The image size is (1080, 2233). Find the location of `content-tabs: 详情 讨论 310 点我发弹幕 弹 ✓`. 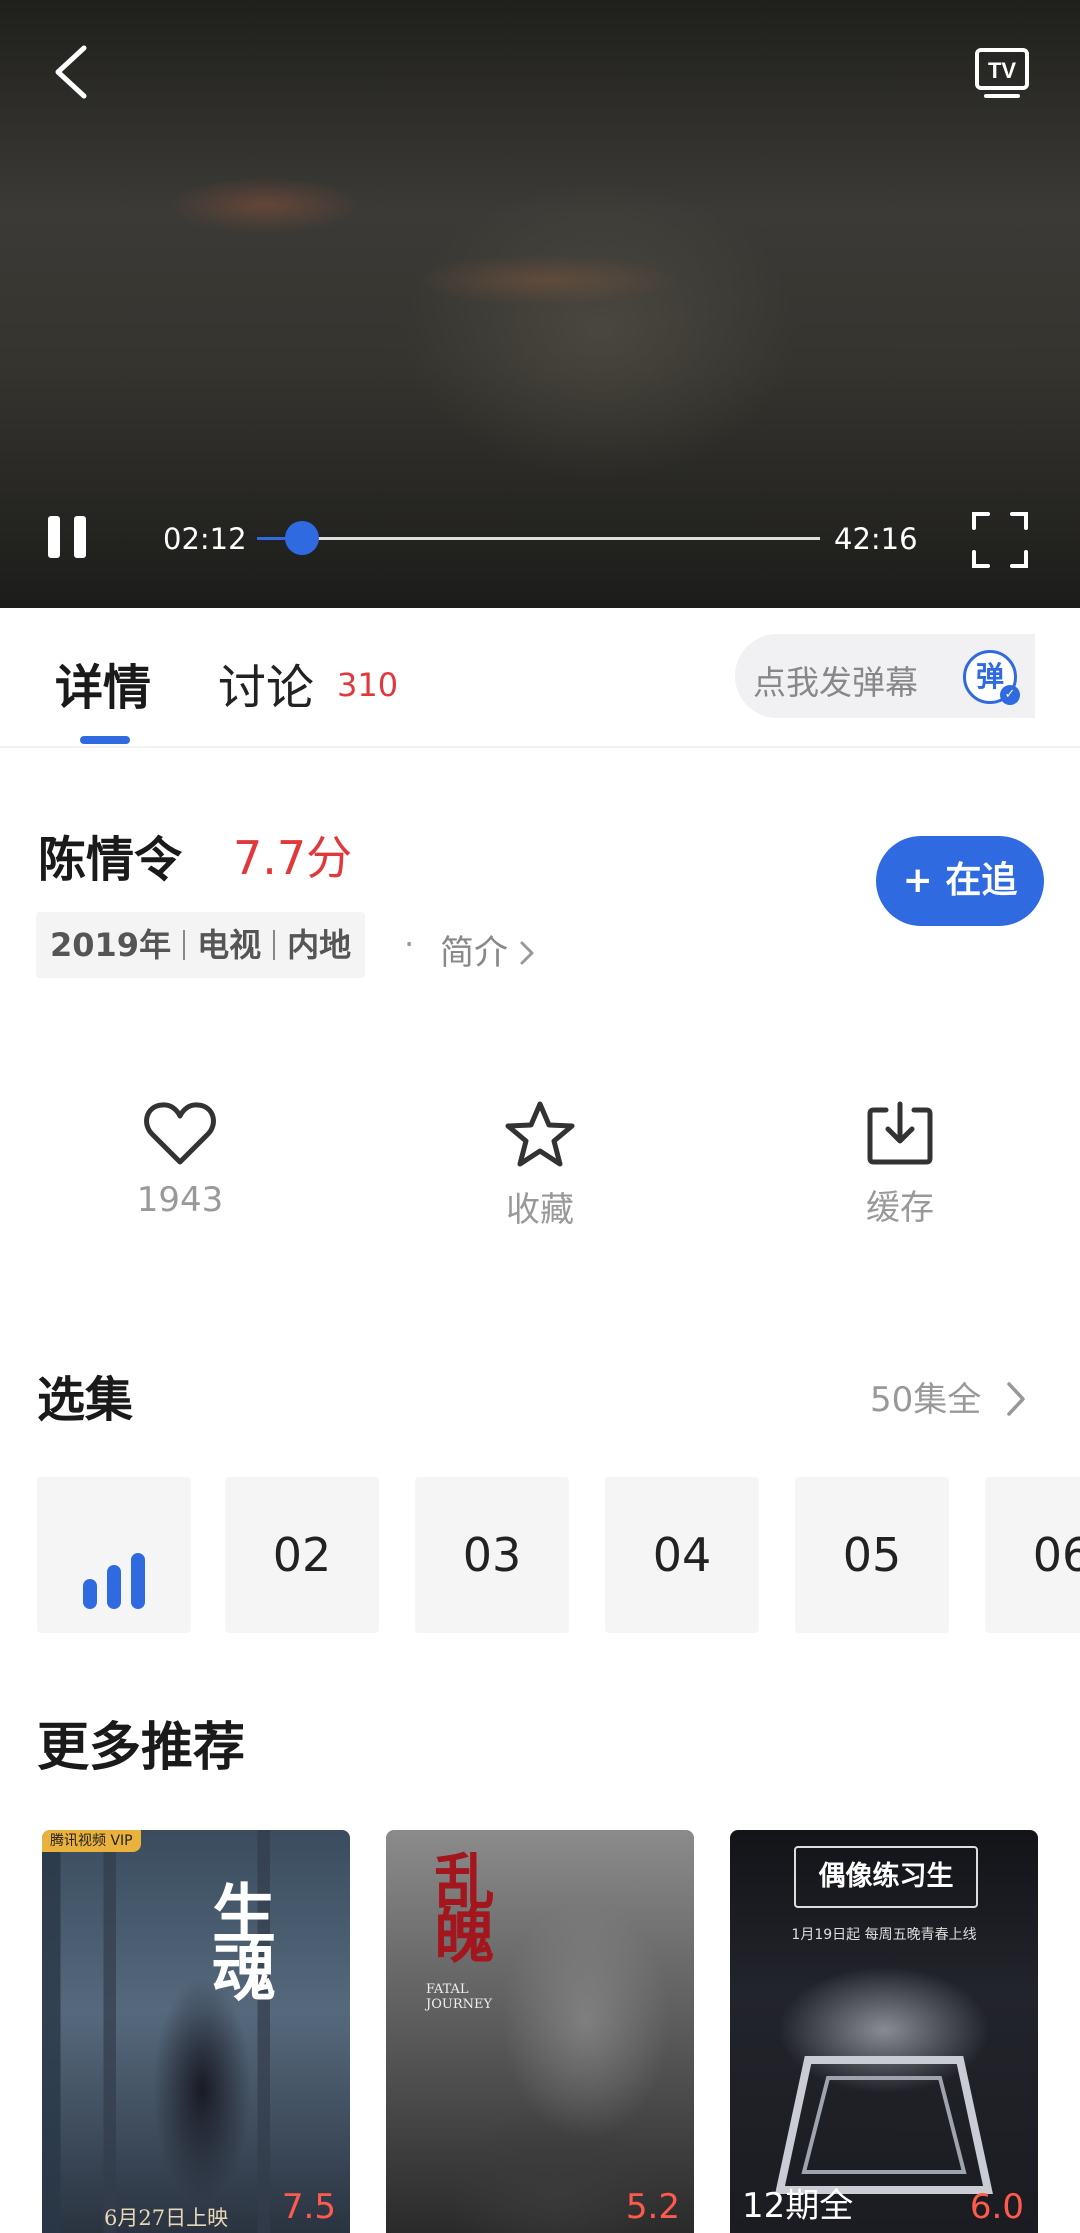

content-tabs: 详情 讨论 310 点我发弹幕 弹 ✓ is located at coordinates (540, 678).